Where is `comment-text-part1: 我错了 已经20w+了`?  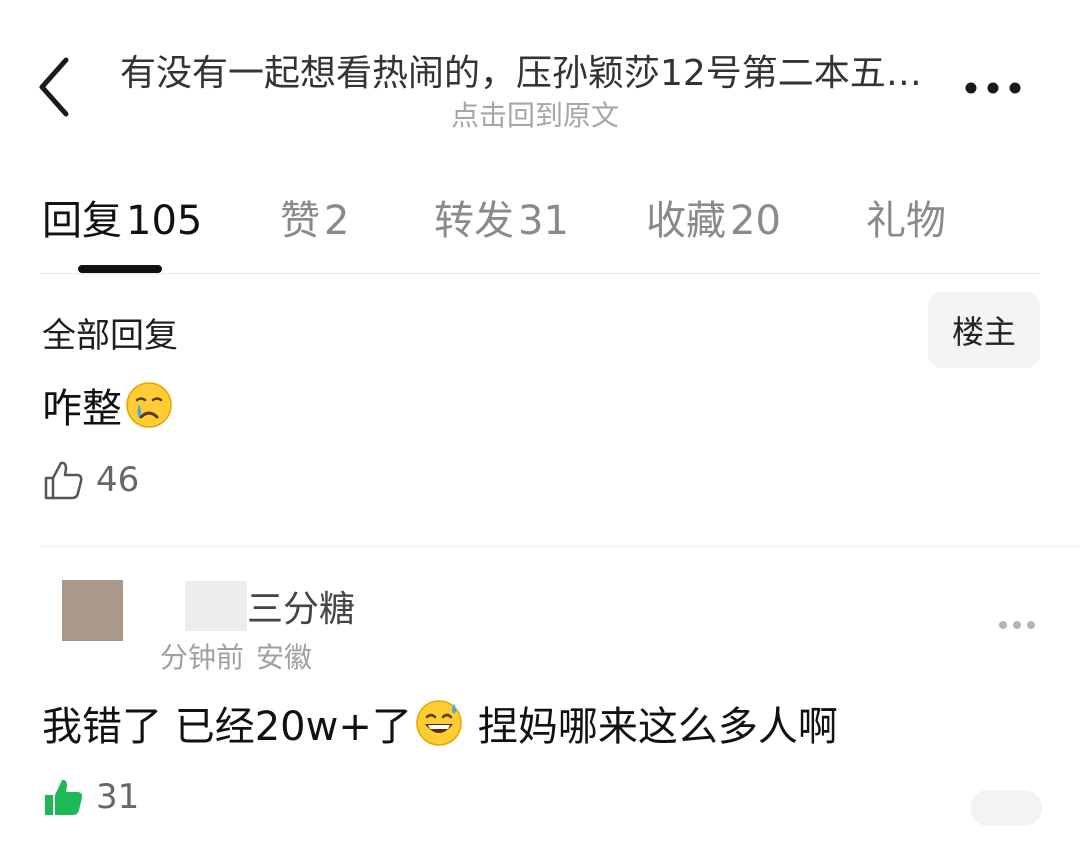 comment-text-part1: 我错了 已经20w+了 is located at coordinates (227, 727).